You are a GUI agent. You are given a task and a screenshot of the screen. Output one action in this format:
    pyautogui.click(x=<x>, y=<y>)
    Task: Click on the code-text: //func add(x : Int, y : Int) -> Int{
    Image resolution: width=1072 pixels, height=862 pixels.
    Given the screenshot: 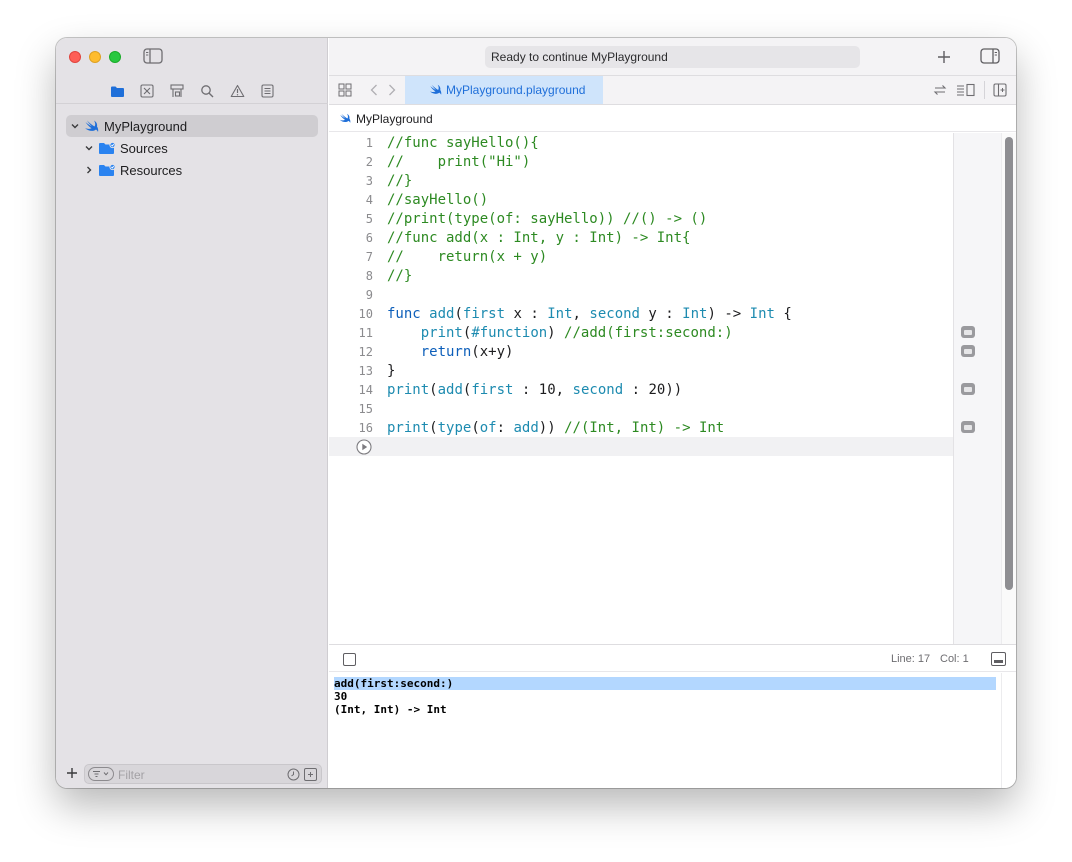 What is the action you would take?
    pyautogui.click(x=539, y=238)
    